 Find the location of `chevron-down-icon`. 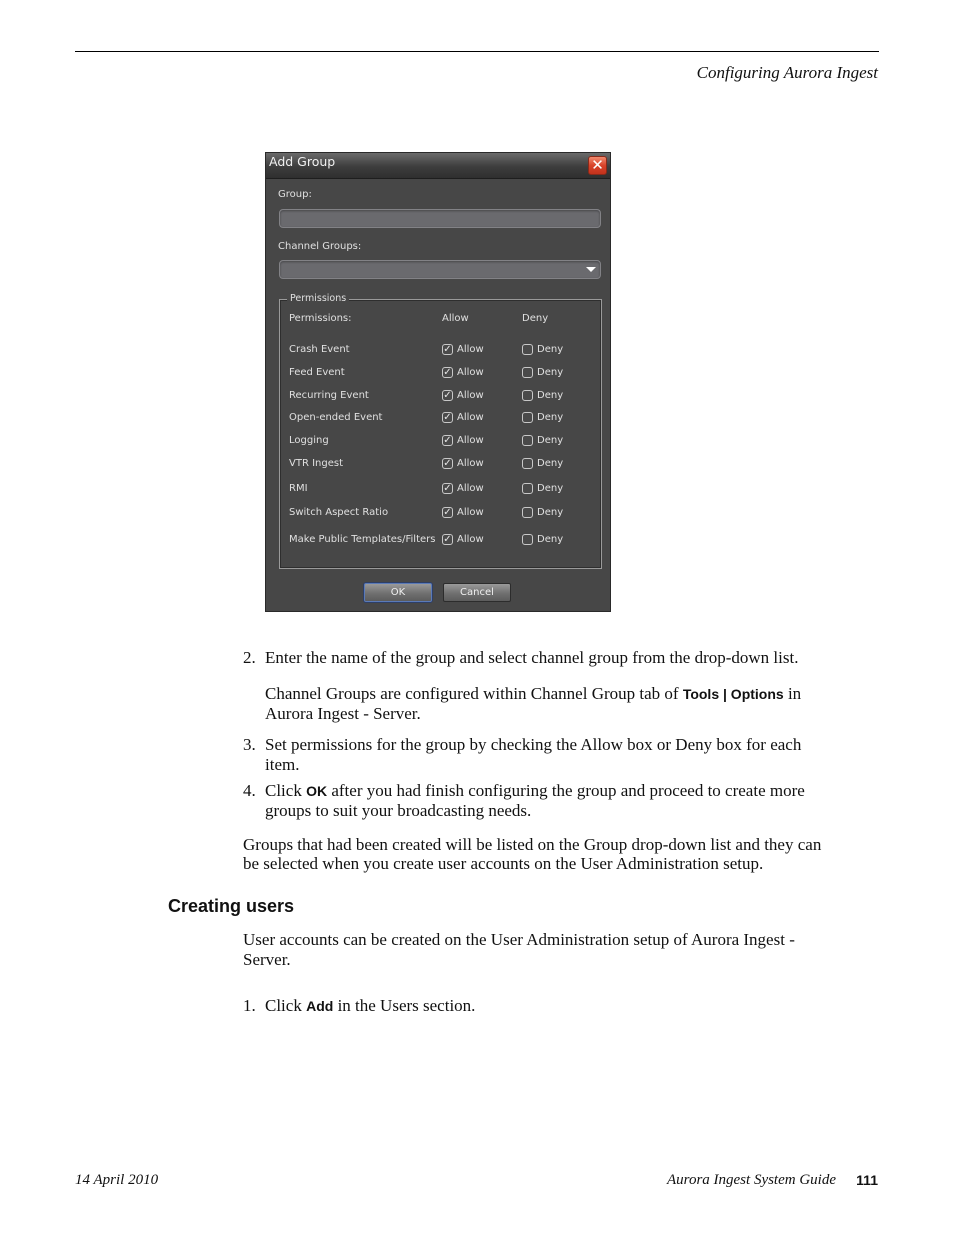

chevron-down-icon is located at coordinates (591, 269).